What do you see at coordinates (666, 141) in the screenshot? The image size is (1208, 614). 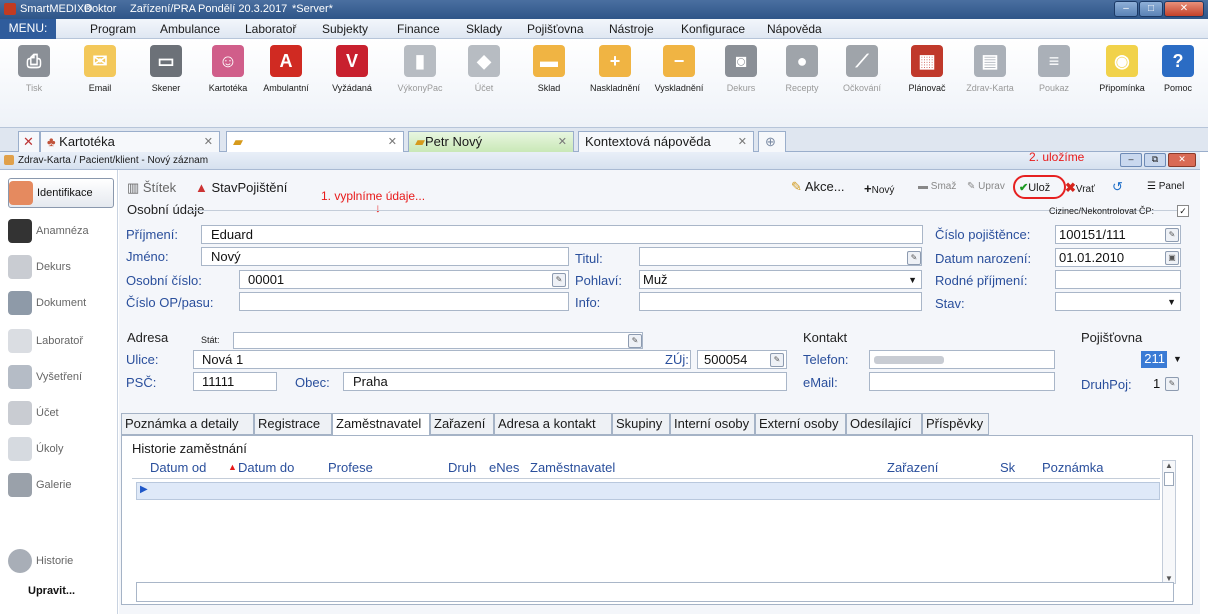 I see `tab-help: Kontextová nápověda ✕` at bounding box center [666, 141].